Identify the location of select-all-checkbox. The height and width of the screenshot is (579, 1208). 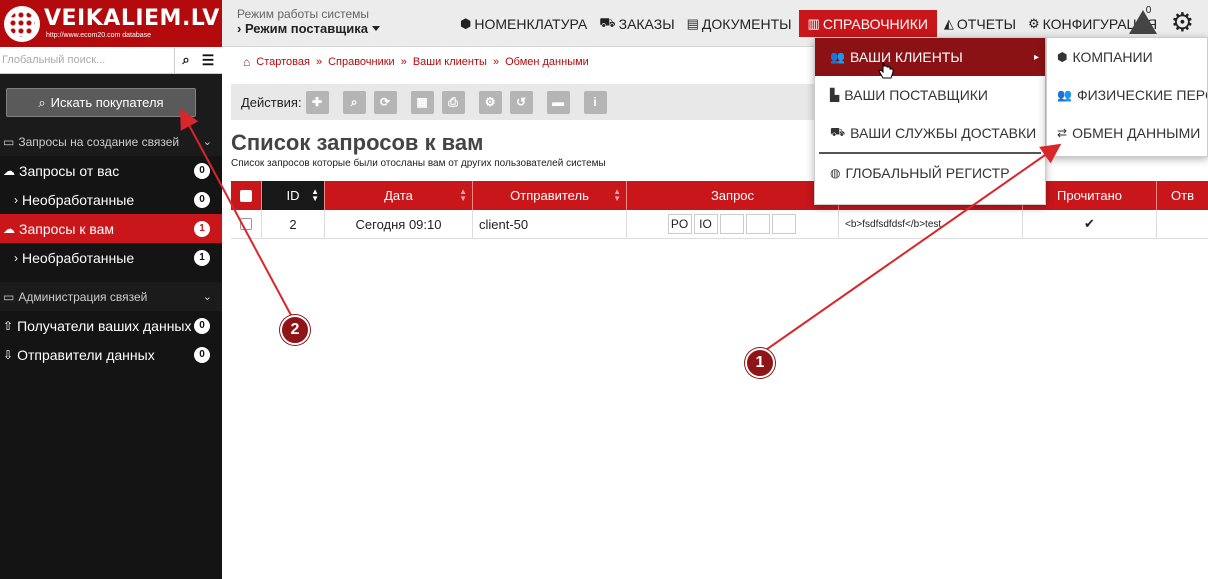
(246, 195).